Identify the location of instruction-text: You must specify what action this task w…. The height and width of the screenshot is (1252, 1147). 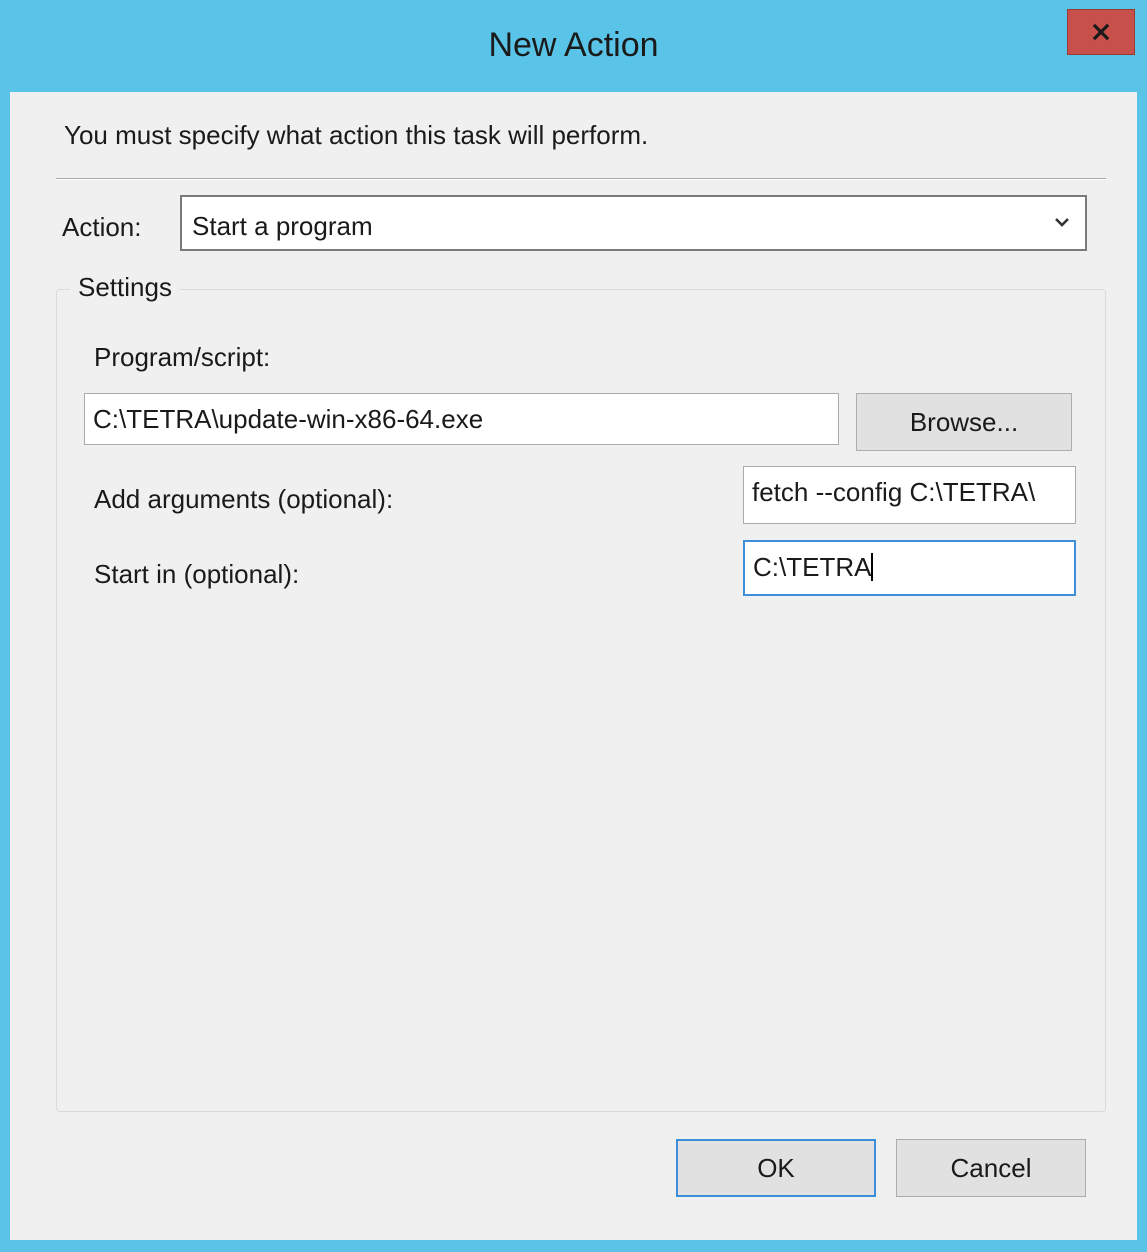
(356, 135).